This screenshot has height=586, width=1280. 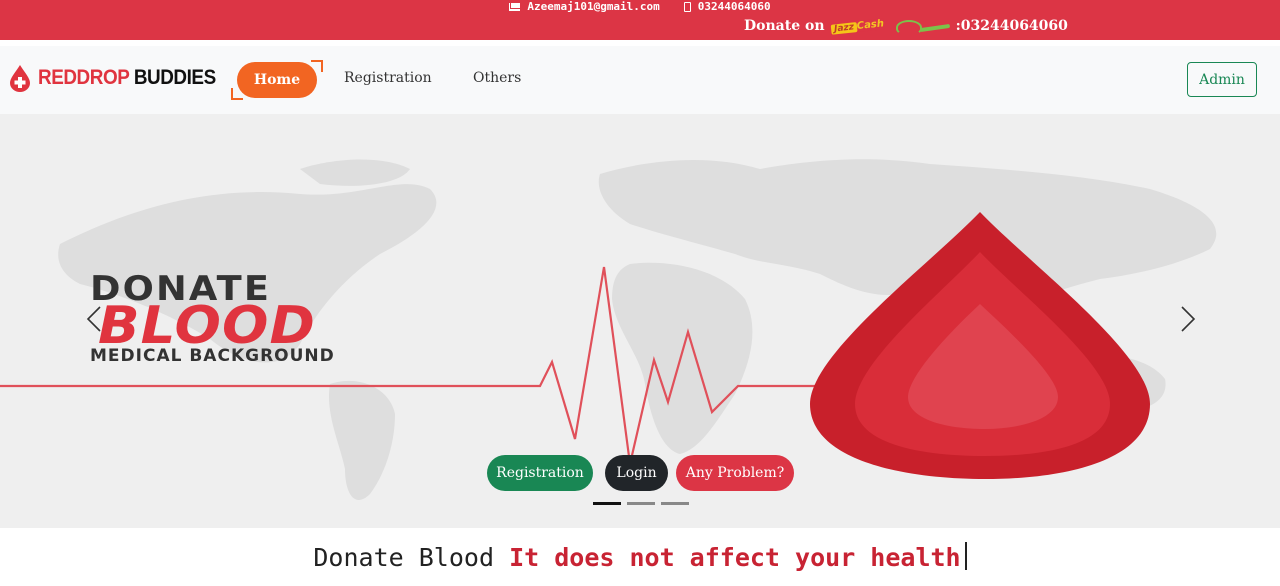 I want to click on carousel-prev-arrow, so click(x=95, y=319).